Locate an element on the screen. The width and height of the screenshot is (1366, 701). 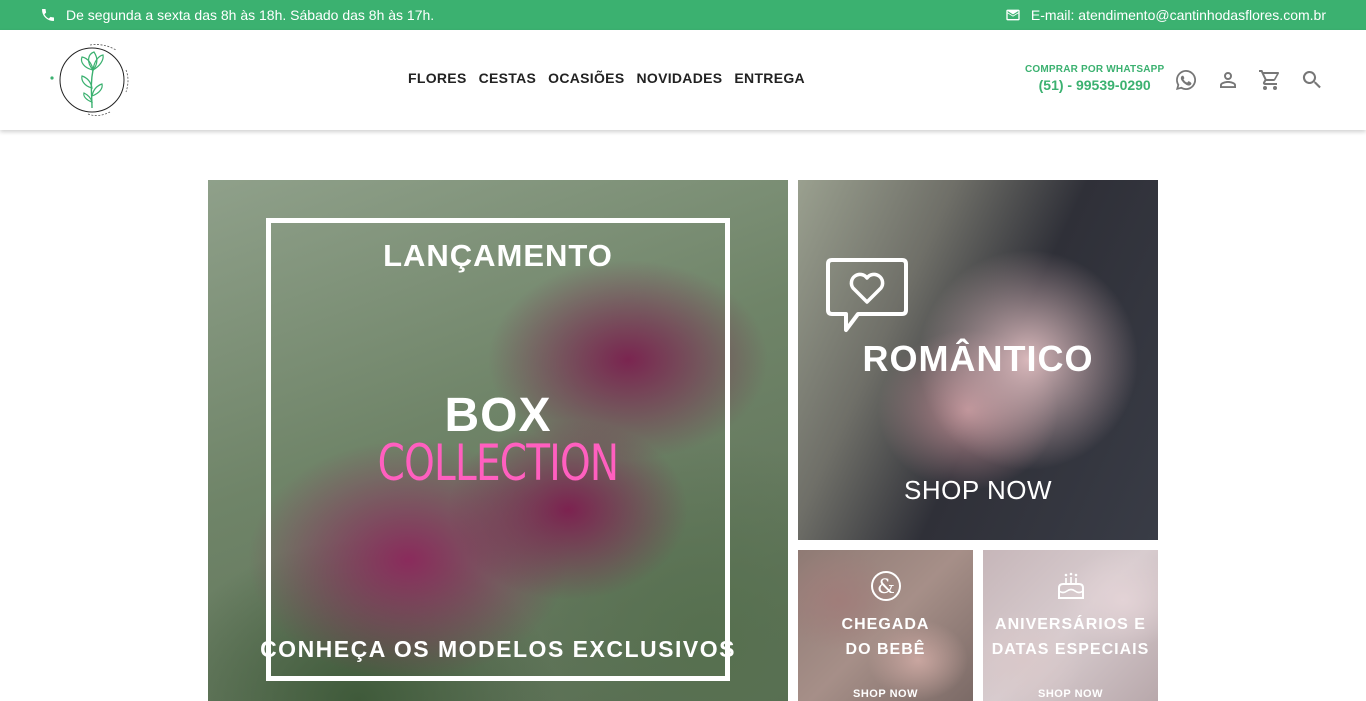
flower-logo-icon is located at coordinates (89, 80).